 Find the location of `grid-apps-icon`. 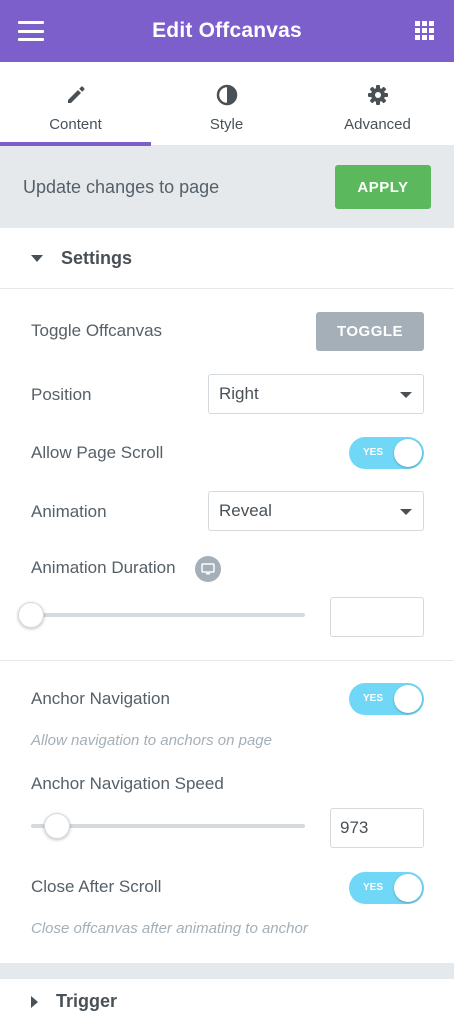

grid-apps-icon is located at coordinates (424, 30).